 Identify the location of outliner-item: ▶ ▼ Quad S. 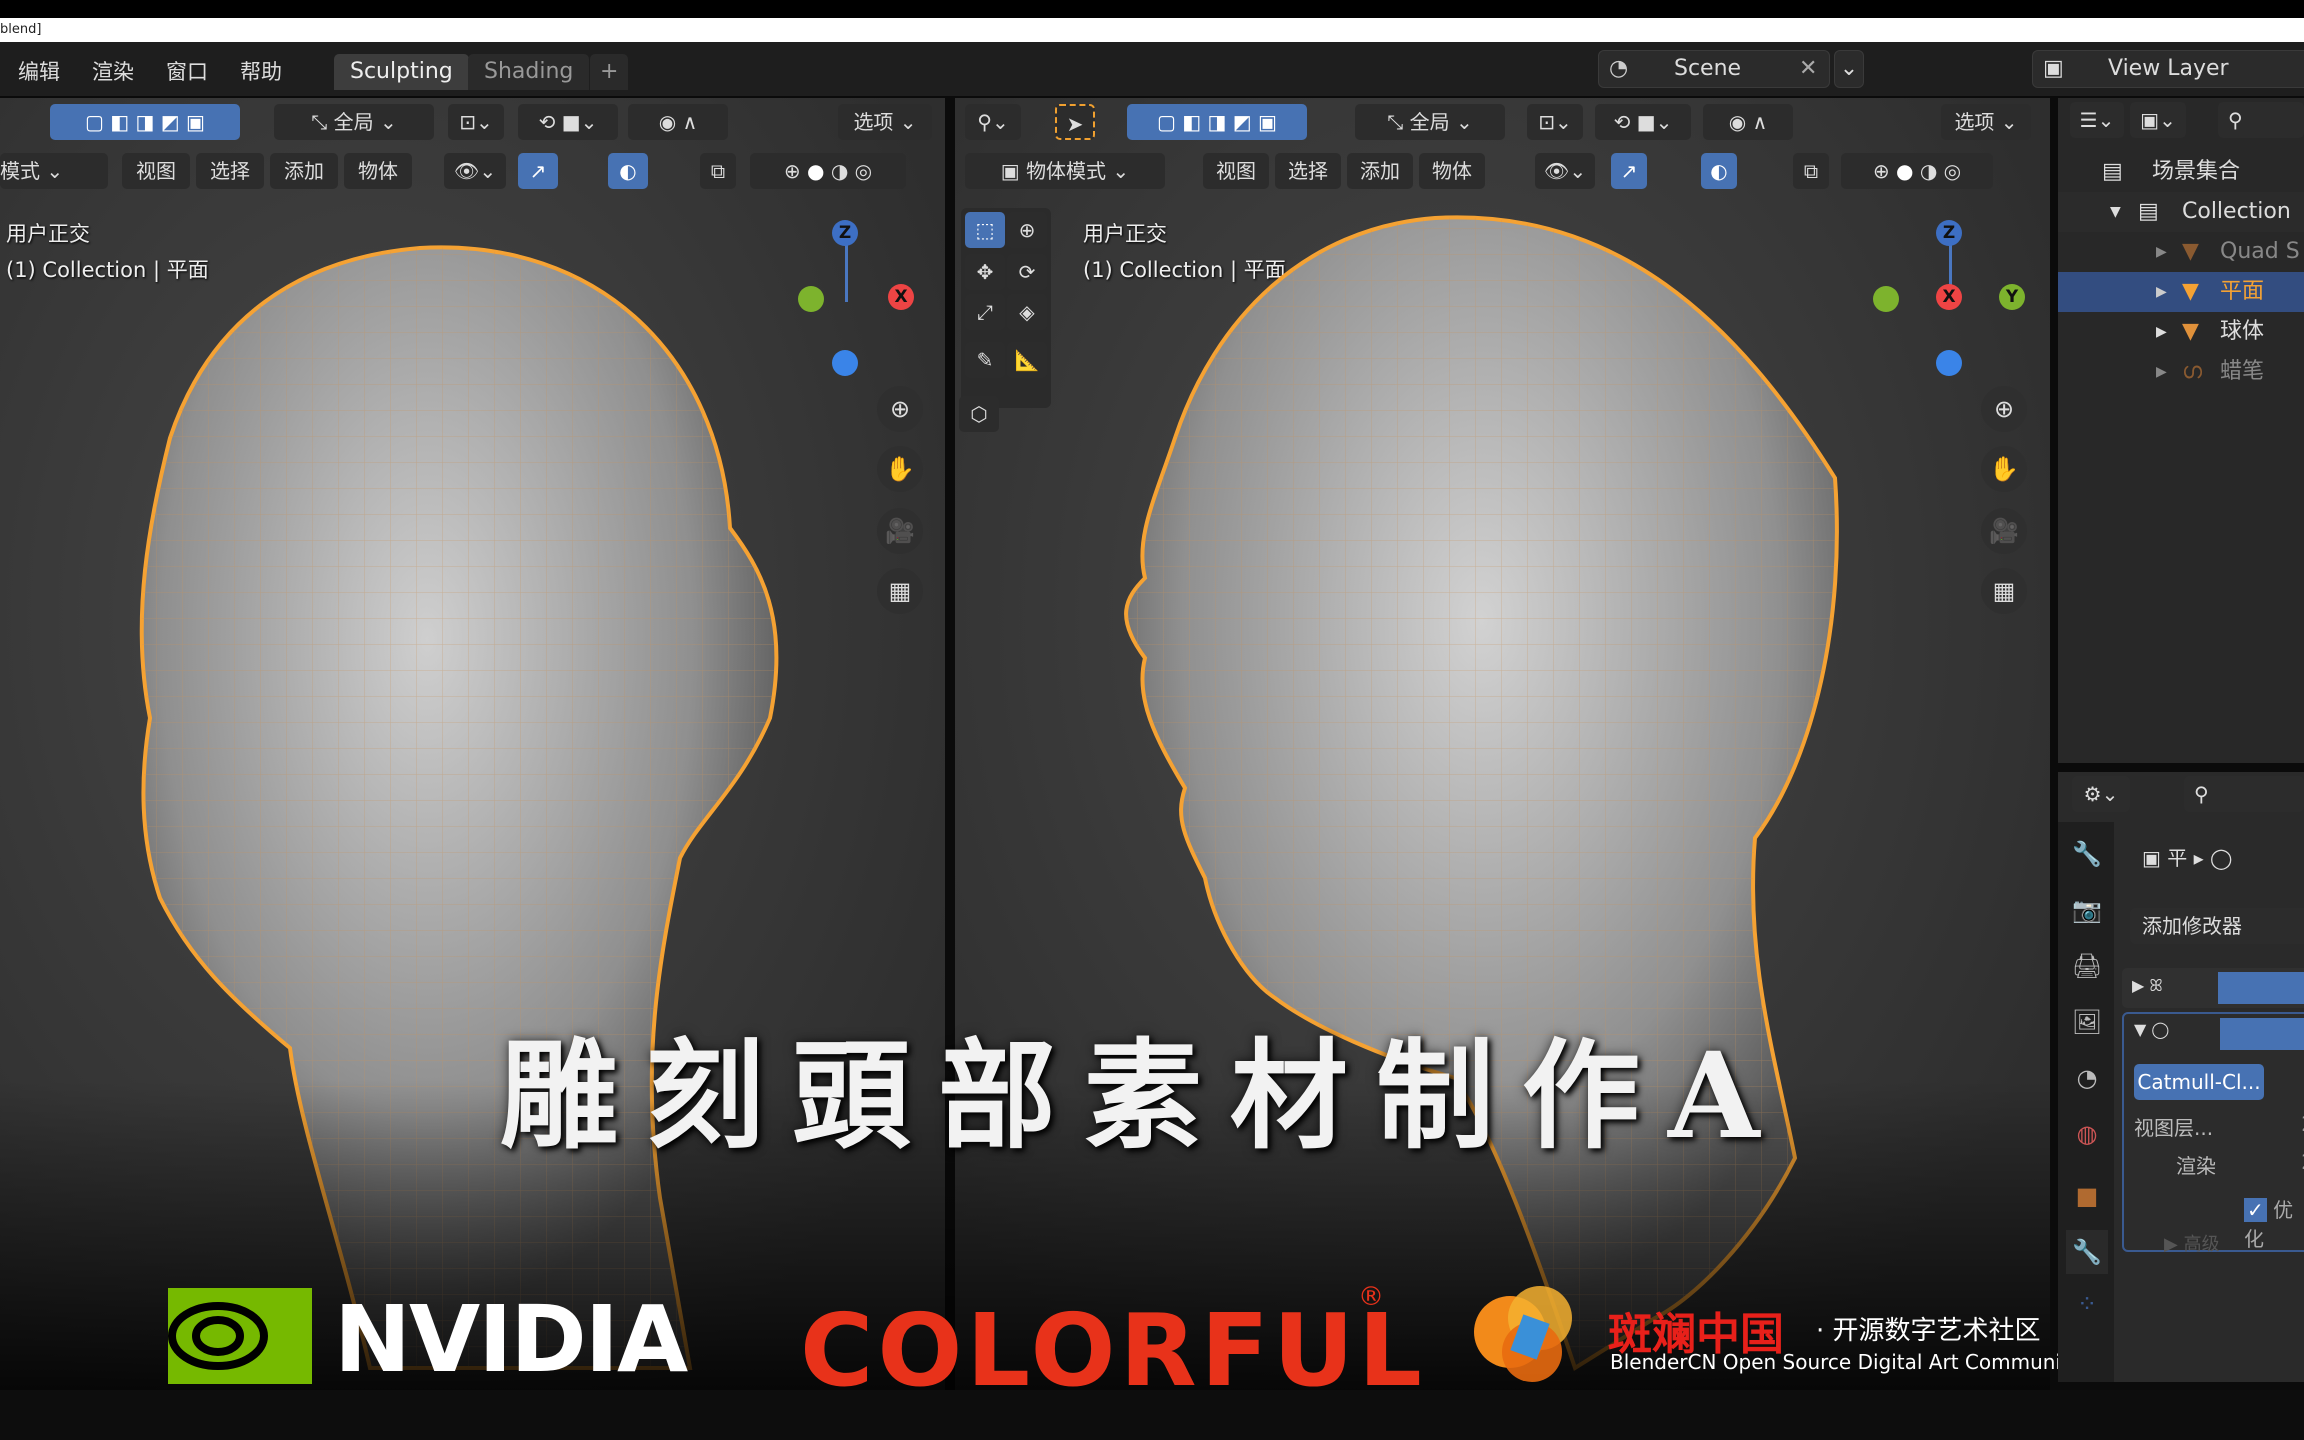
(2181, 252).